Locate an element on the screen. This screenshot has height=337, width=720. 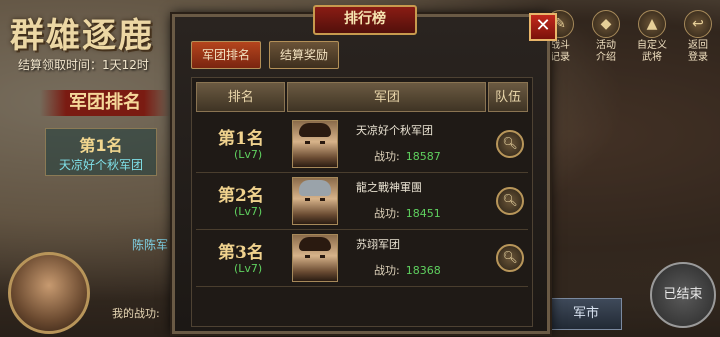
ended-button: 已结束 is located at coordinates (683, 295).